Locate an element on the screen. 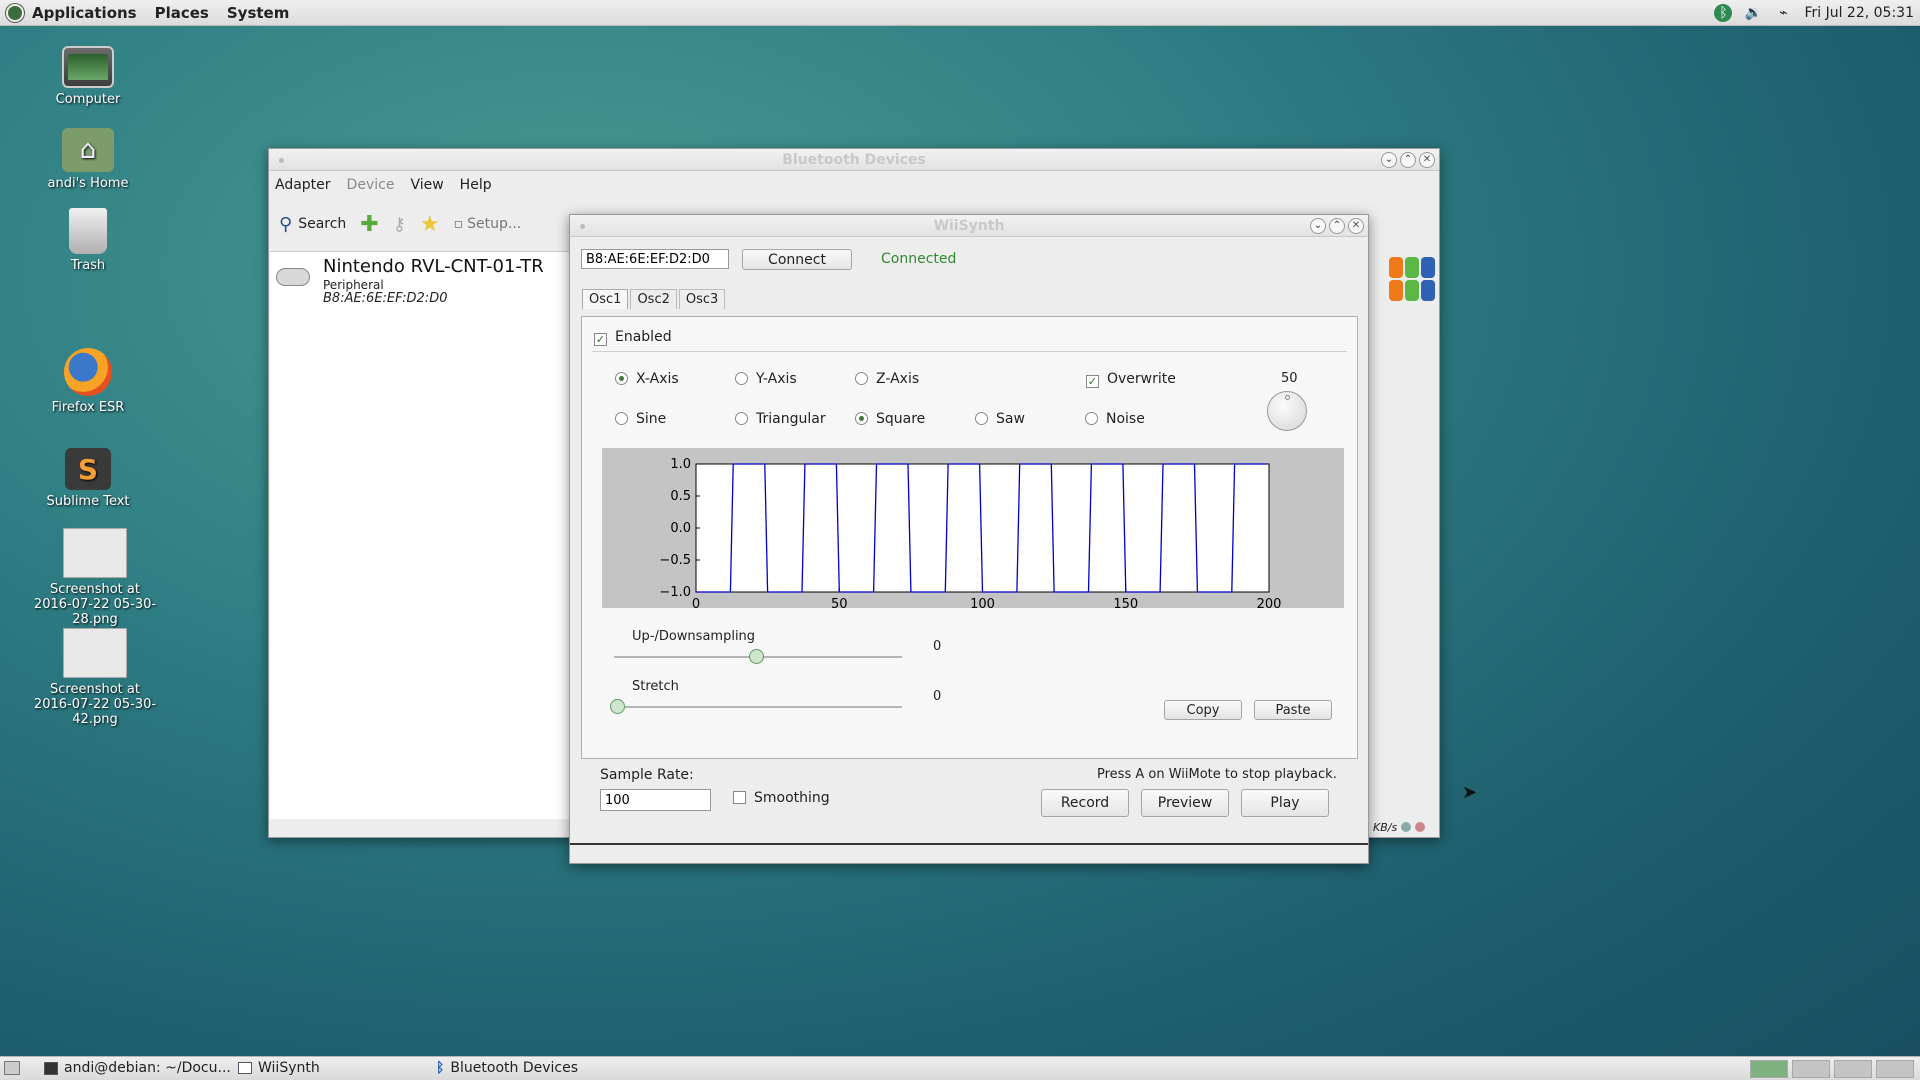  x-tick-label: 0 is located at coordinates (696, 602).